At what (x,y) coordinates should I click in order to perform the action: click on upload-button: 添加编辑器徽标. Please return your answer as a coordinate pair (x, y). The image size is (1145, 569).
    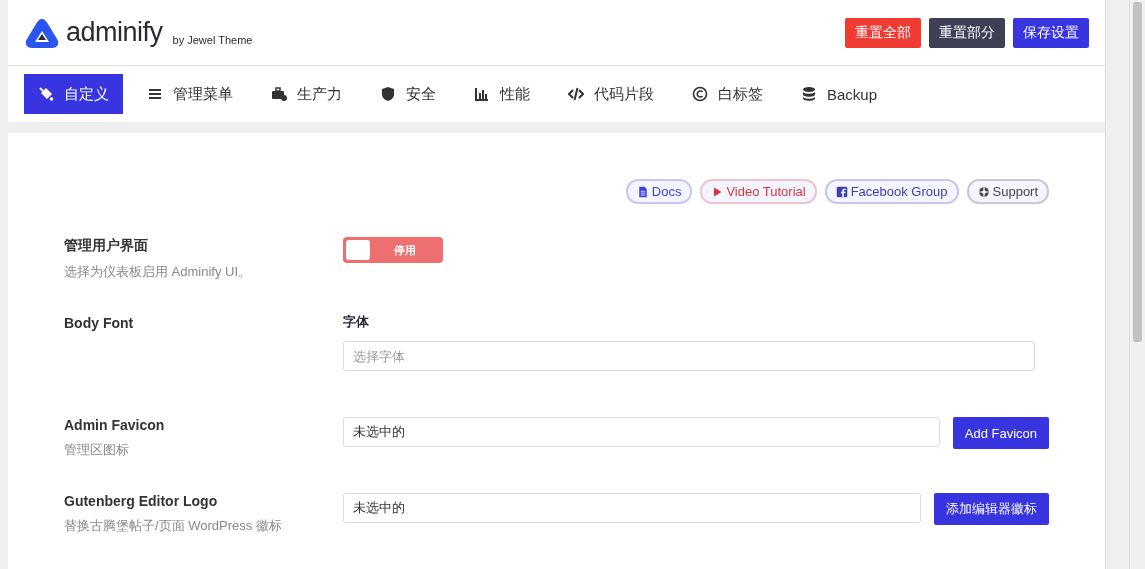
    Looking at the image, I should click on (992, 509).